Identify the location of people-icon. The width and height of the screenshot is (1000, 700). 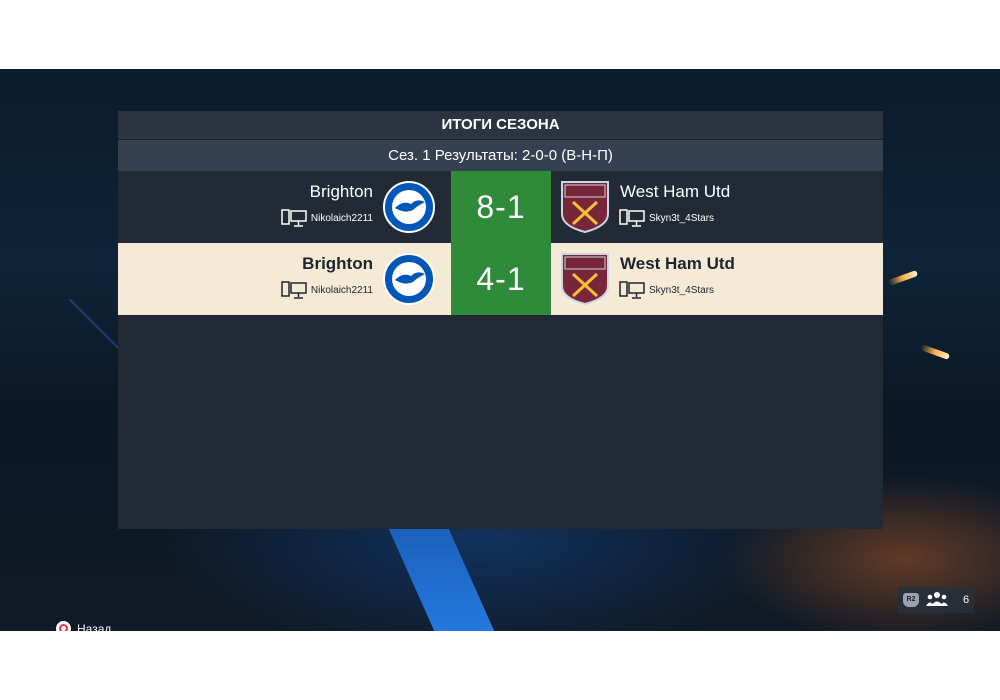
(937, 600).